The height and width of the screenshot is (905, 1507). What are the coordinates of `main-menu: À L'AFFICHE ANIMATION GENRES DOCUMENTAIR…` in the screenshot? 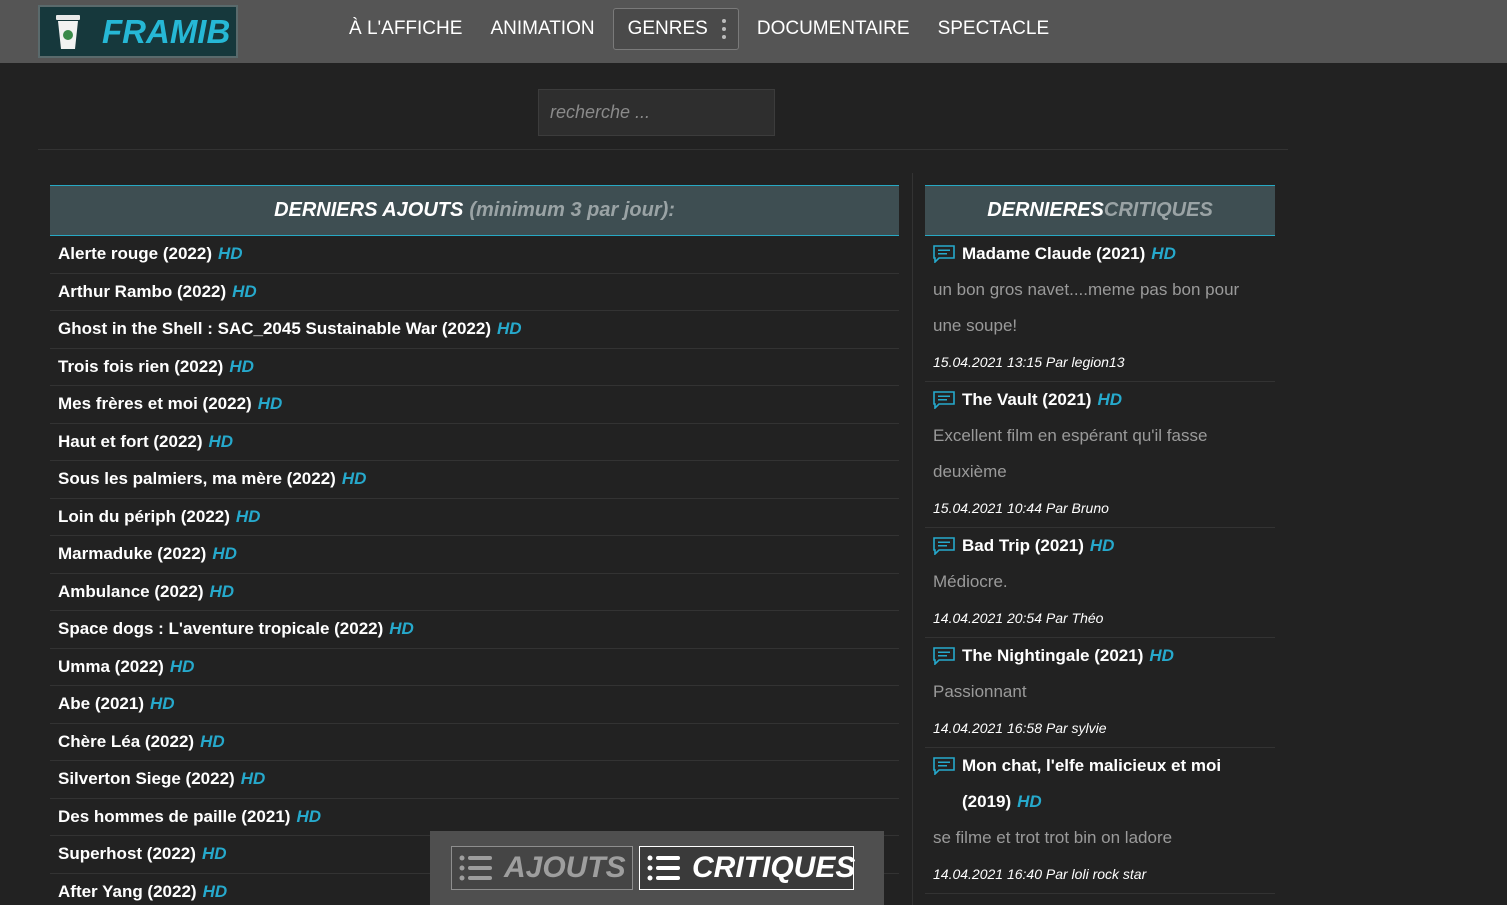 It's located at (699, 29).